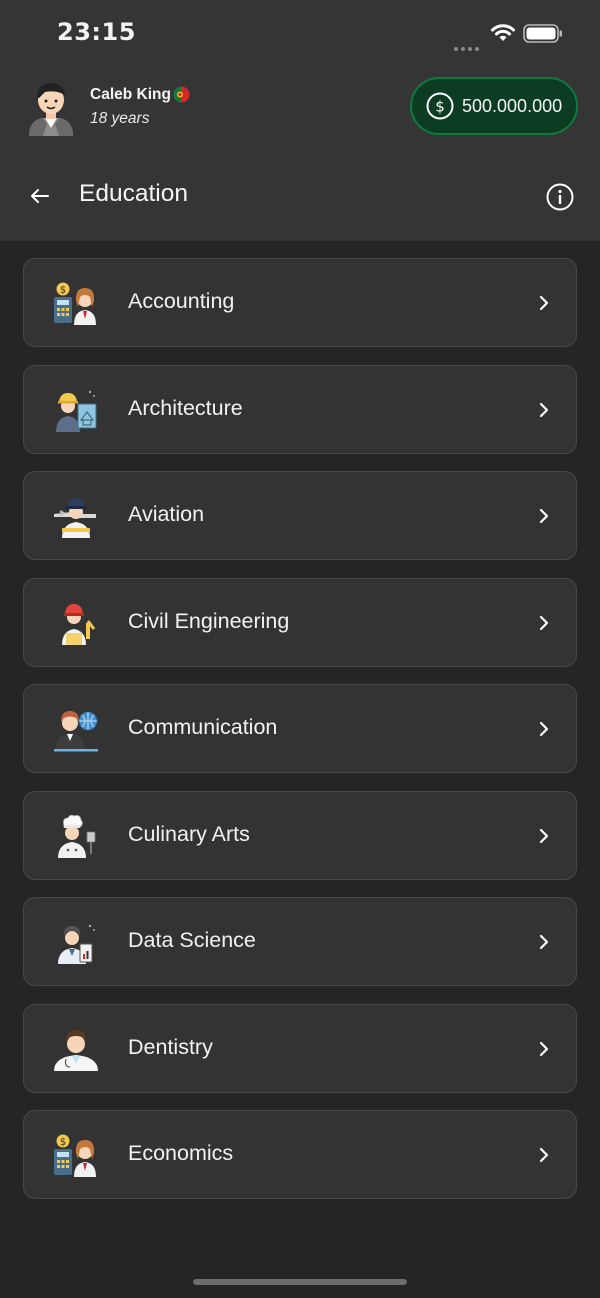 The image size is (600, 1298). Describe the element at coordinates (300, 196) in the screenshot. I see `navigation-bar: Education` at that location.